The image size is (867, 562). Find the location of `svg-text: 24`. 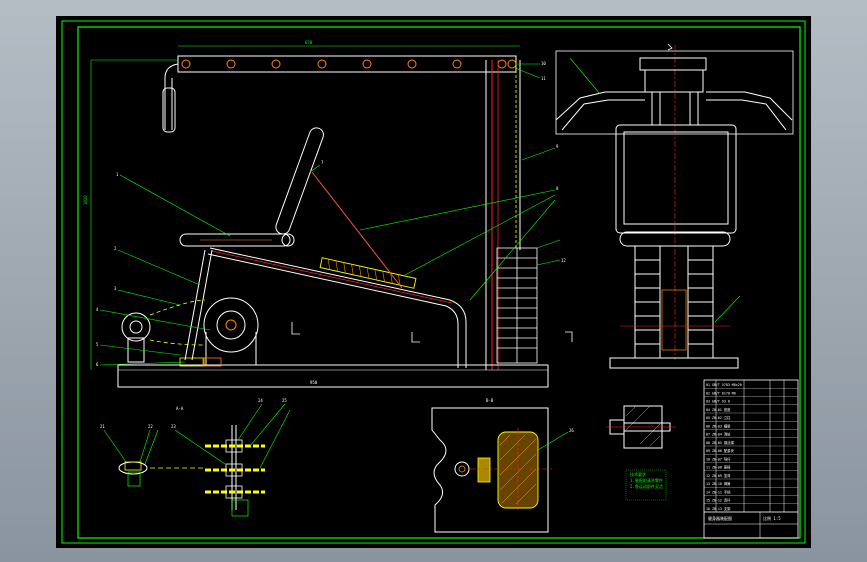

svg-text: 24 is located at coordinates (260, 400).